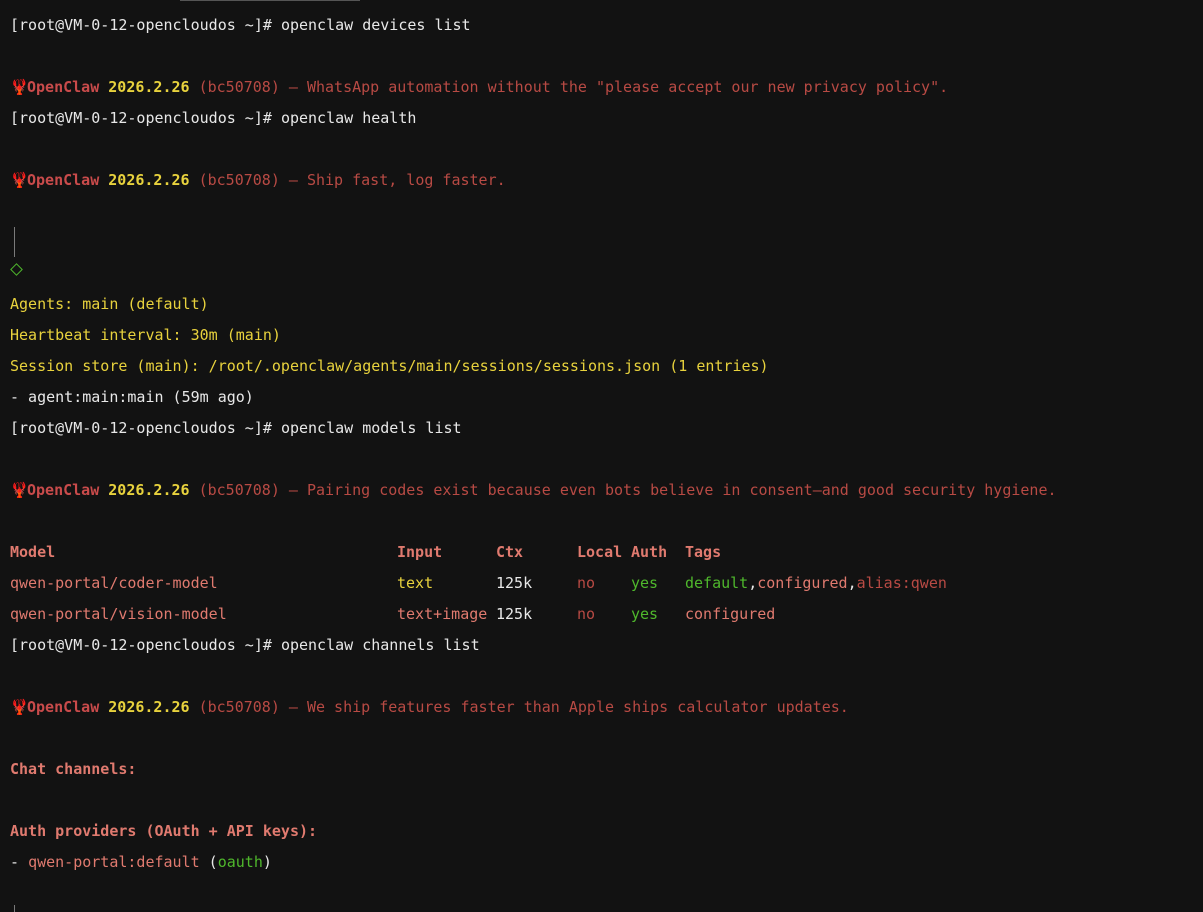 The width and height of the screenshot is (1203, 912). I want to click on model-input: text, so click(415, 583).